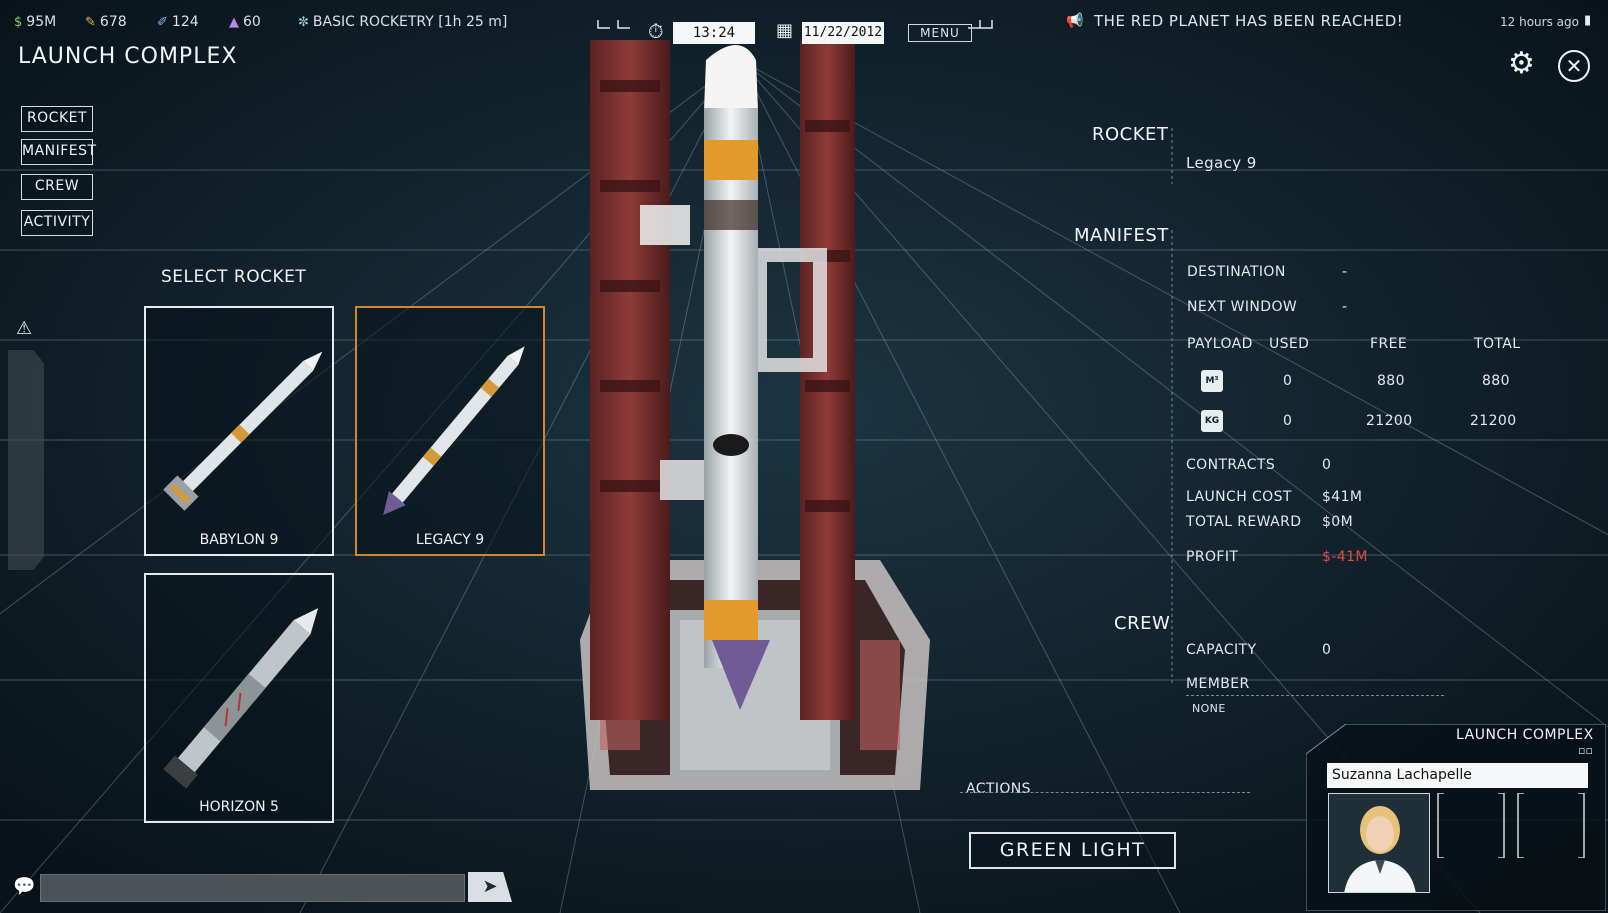 This screenshot has height=913, width=1608. What do you see at coordinates (162, 22) in the screenshot?
I see `flask-icon: ✐` at bounding box center [162, 22].